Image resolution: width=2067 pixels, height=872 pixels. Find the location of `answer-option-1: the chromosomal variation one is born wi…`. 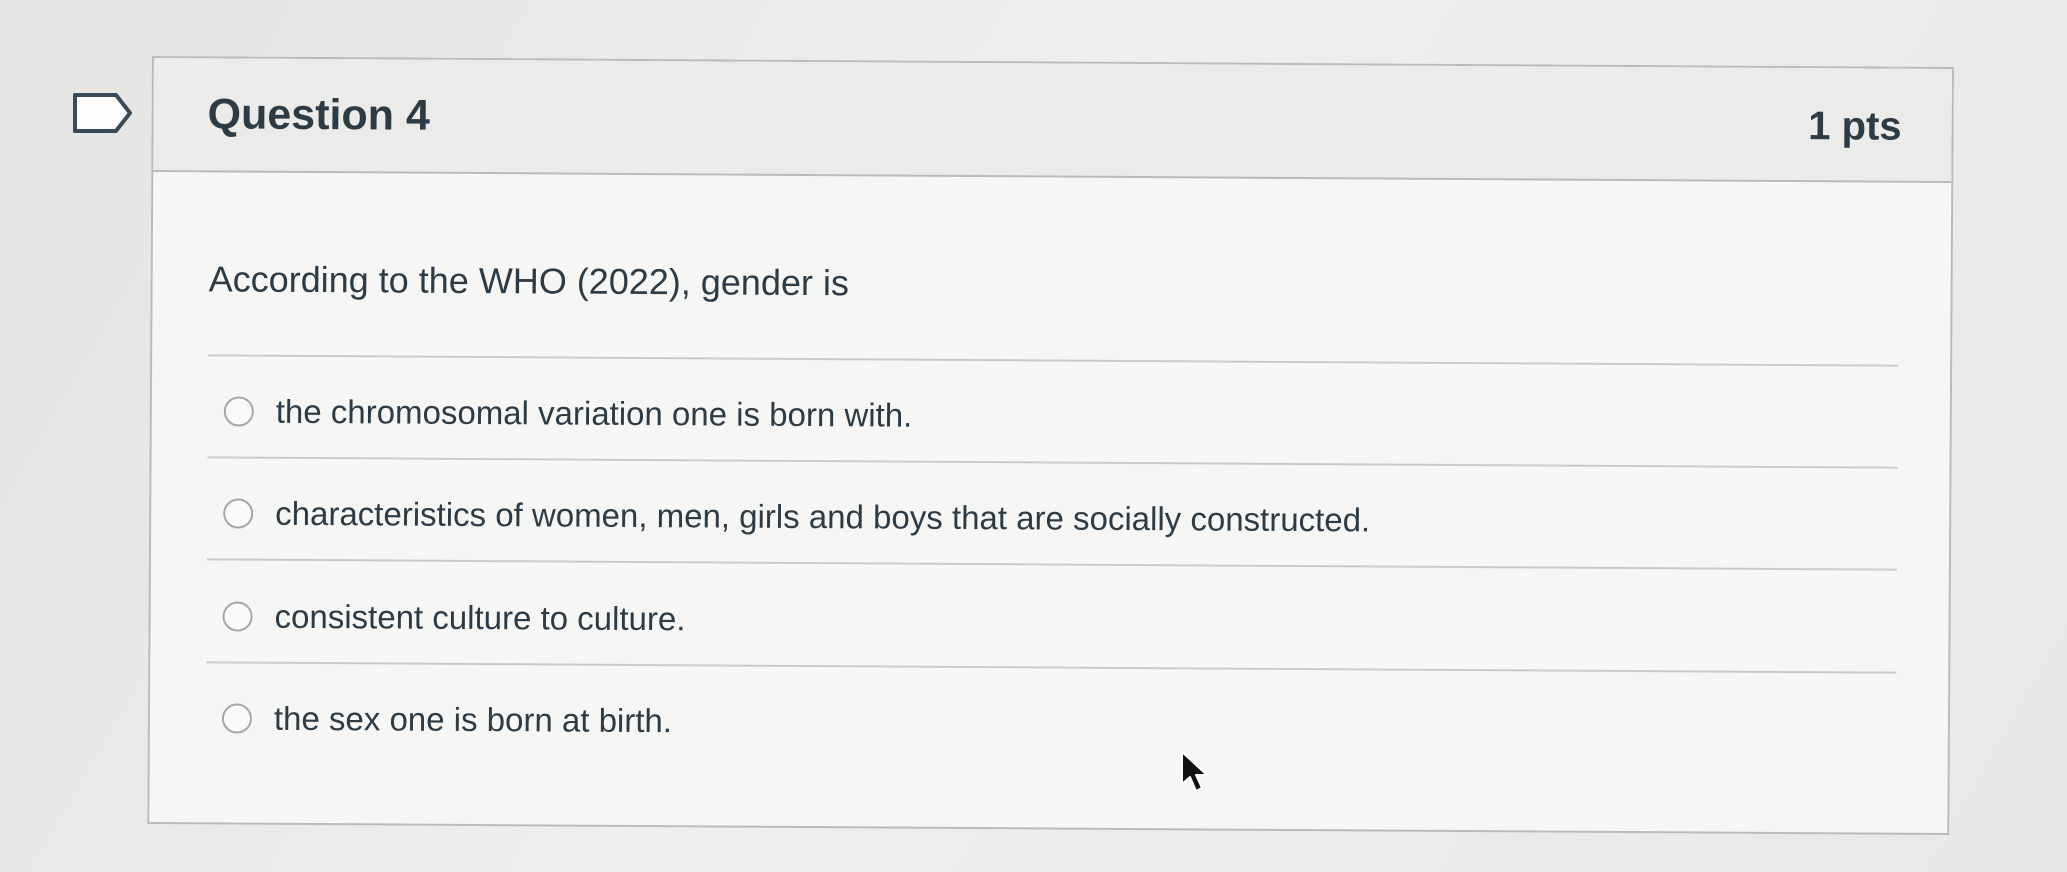

answer-option-1: the chromosomal variation one is born wi… is located at coordinates (1053, 416).